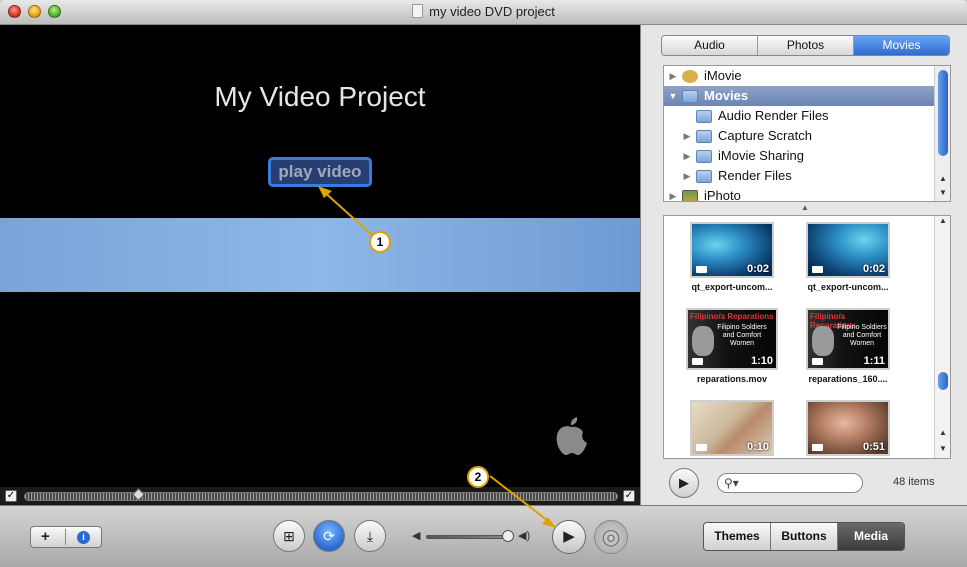  What do you see at coordinates (773, 115) in the screenshot?
I see `tree-item-label: Audio Render Files` at bounding box center [773, 115].